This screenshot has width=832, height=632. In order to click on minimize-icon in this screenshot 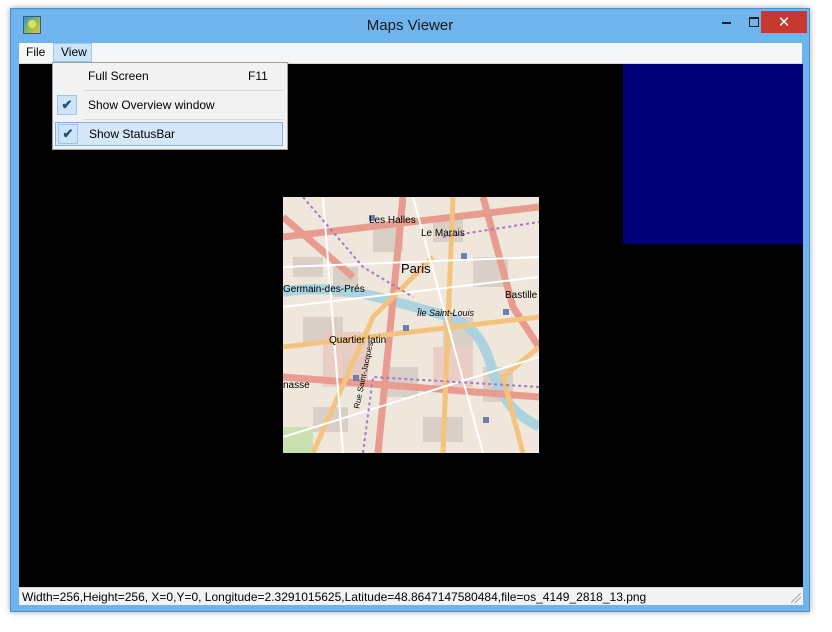, I will do `click(726, 23)`.